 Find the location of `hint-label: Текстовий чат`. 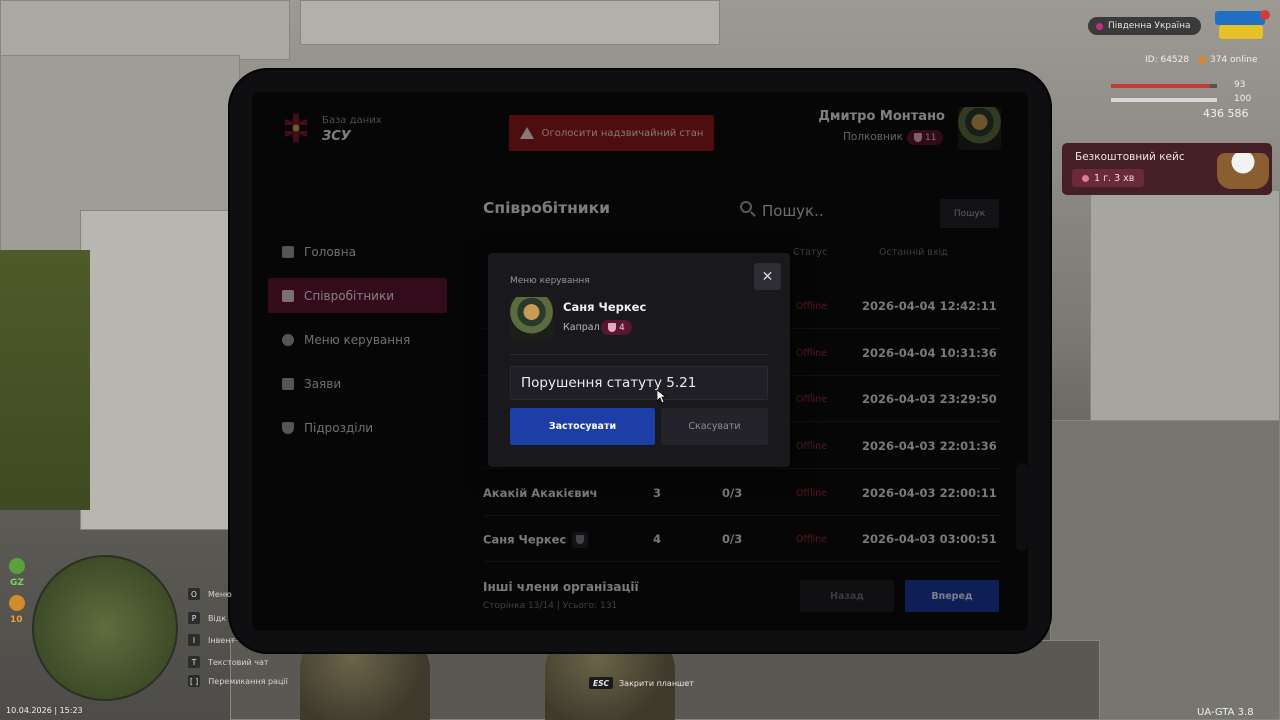

hint-label: Текстовий чат is located at coordinates (238, 662).